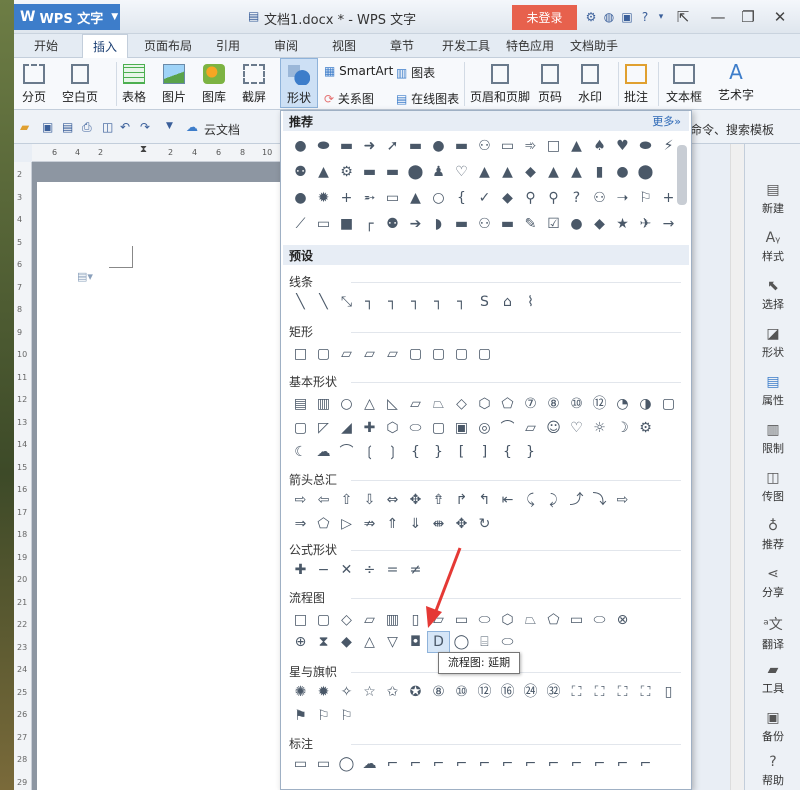  I want to click on shape-option: ↰, so click(484, 500).